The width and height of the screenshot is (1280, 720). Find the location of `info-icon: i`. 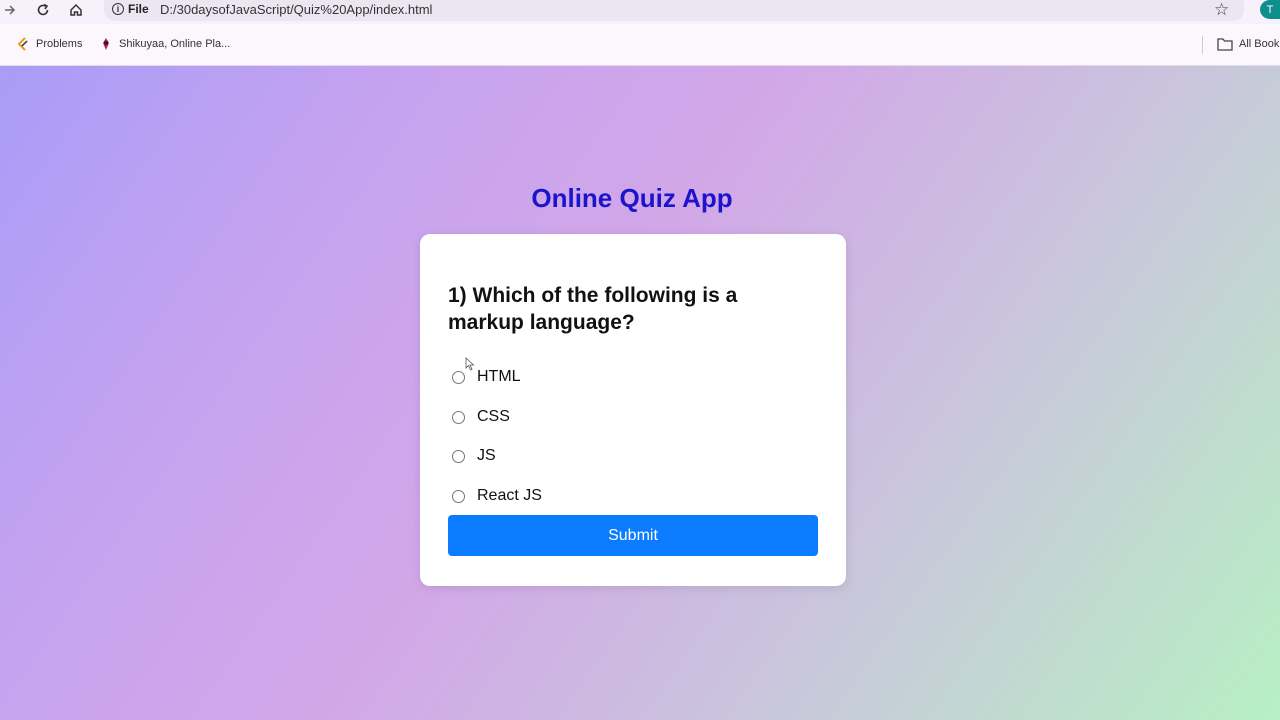

info-icon: i is located at coordinates (118, 9).